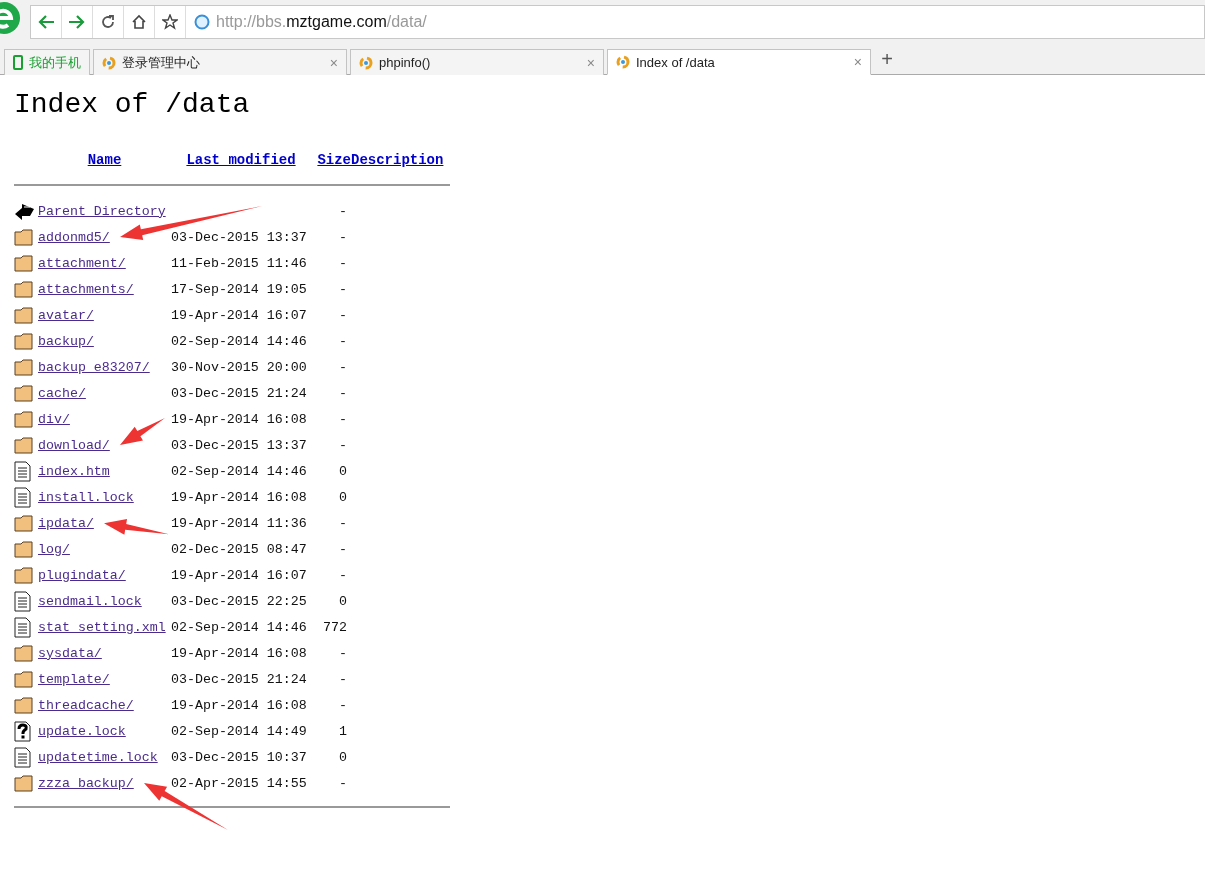  I want to click on file-link: install.lock, so click(104, 497).